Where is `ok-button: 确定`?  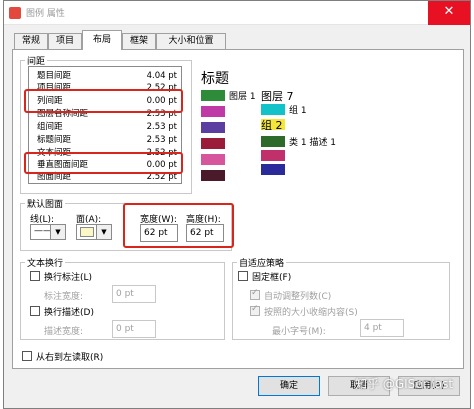
ok-button: 确定 is located at coordinates (289, 386).